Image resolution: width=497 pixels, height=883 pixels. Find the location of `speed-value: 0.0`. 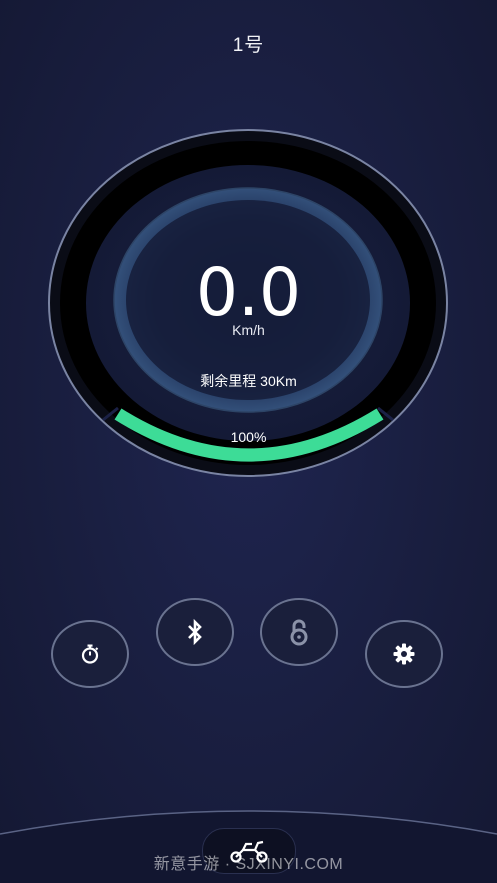

speed-value: 0.0 is located at coordinates (248, 292).